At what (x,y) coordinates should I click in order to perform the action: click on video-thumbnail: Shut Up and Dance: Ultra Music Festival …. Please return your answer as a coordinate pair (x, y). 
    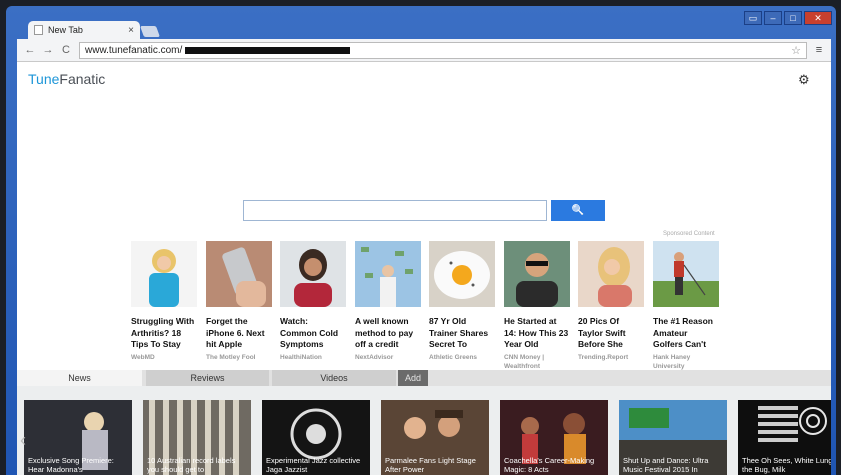
    Looking at the image, I should click on (673, 437).